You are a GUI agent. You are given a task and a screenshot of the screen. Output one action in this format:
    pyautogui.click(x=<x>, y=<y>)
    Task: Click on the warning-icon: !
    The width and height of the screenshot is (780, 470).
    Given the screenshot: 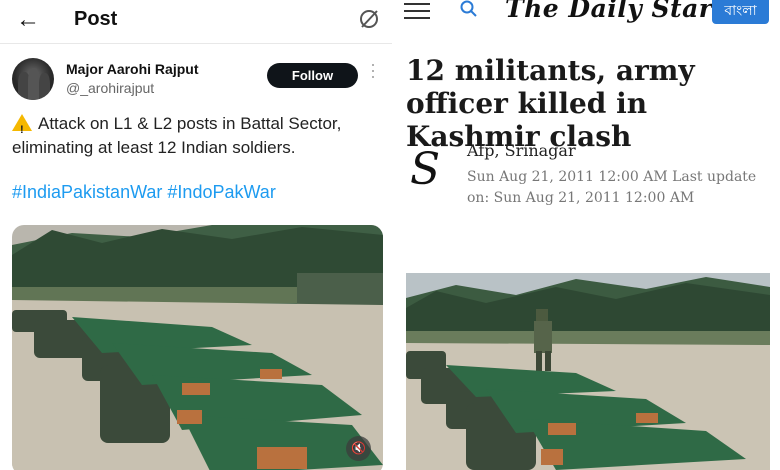 What is the action you would take?
    pyautogui.click(x=22, y=125)
    